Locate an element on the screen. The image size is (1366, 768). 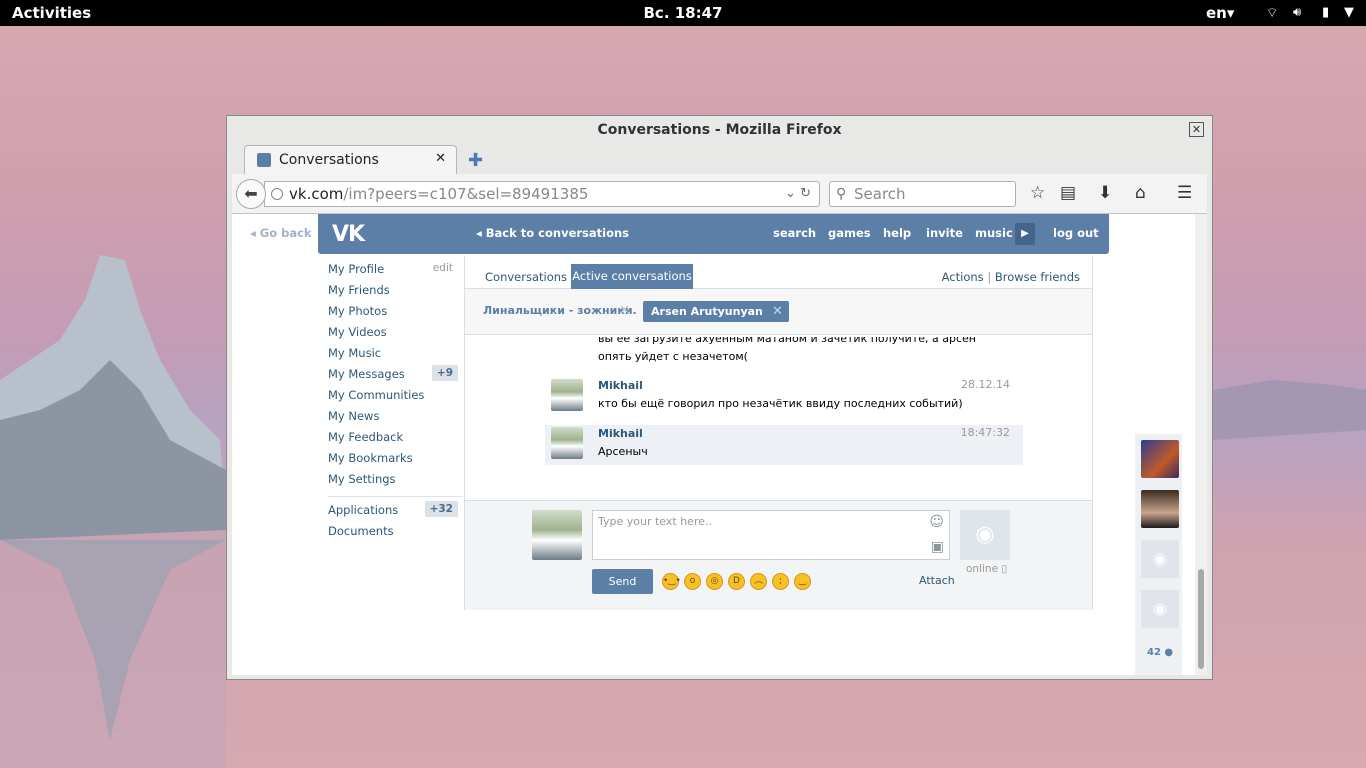
url-path: /im?peers=c107&sel=89491385 is located at coordinates (466, 194).